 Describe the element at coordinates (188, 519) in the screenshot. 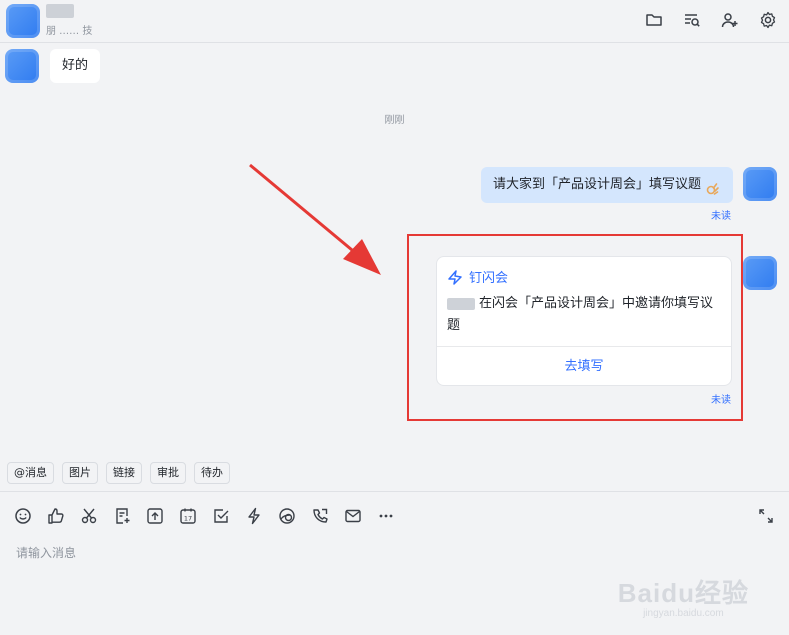

I see `calendar-day-number: 17` at that location.